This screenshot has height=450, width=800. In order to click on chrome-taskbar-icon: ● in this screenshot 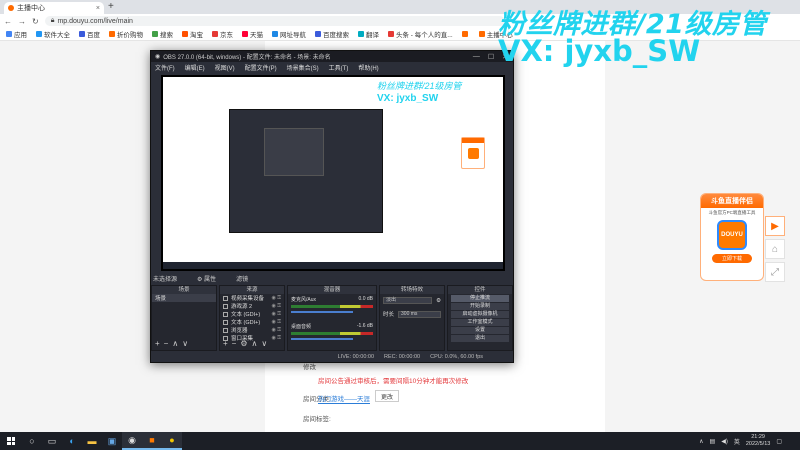, I will do `click(172, 441)`.